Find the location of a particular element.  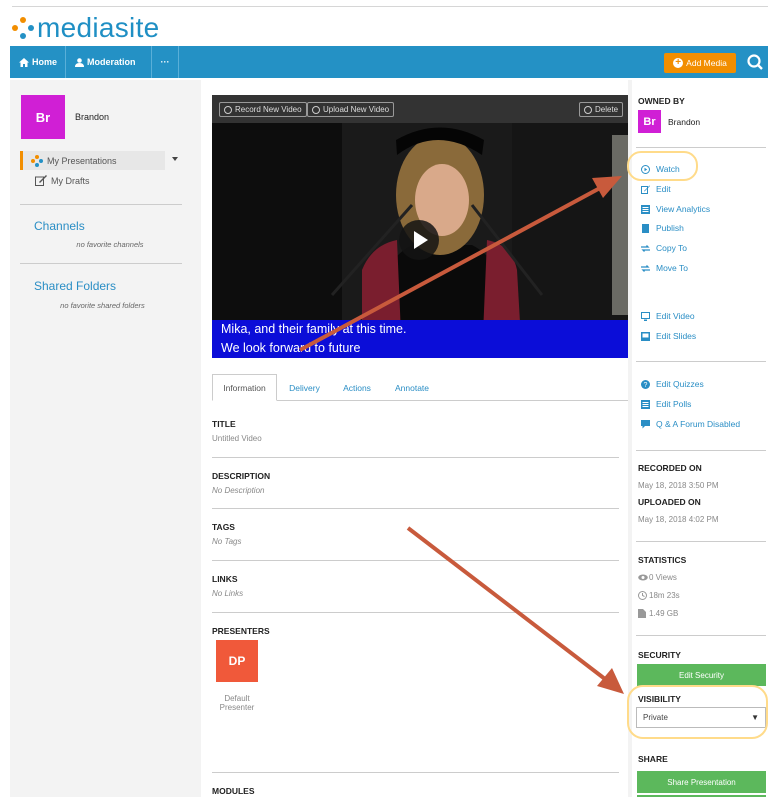

my-drafts-label: My Drafts is located at coordinates (70, 180).